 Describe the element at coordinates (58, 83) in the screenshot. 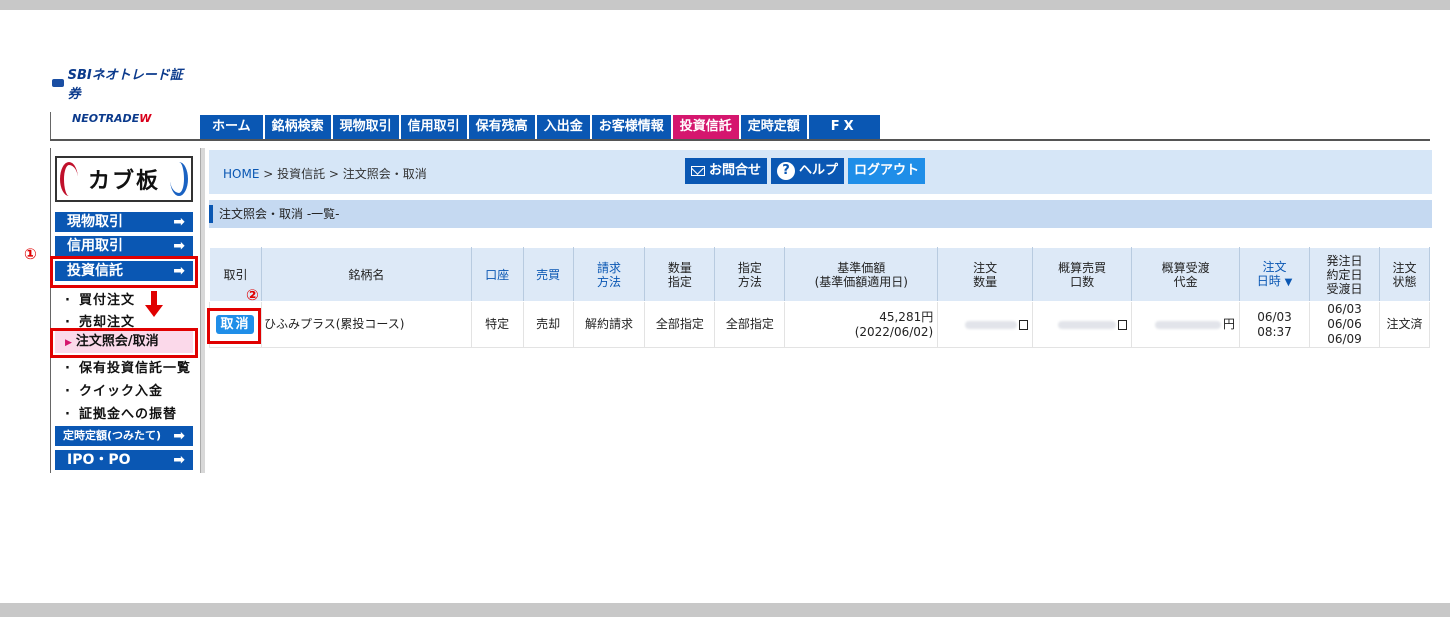

I see `sbi-mark-icon` at that location.